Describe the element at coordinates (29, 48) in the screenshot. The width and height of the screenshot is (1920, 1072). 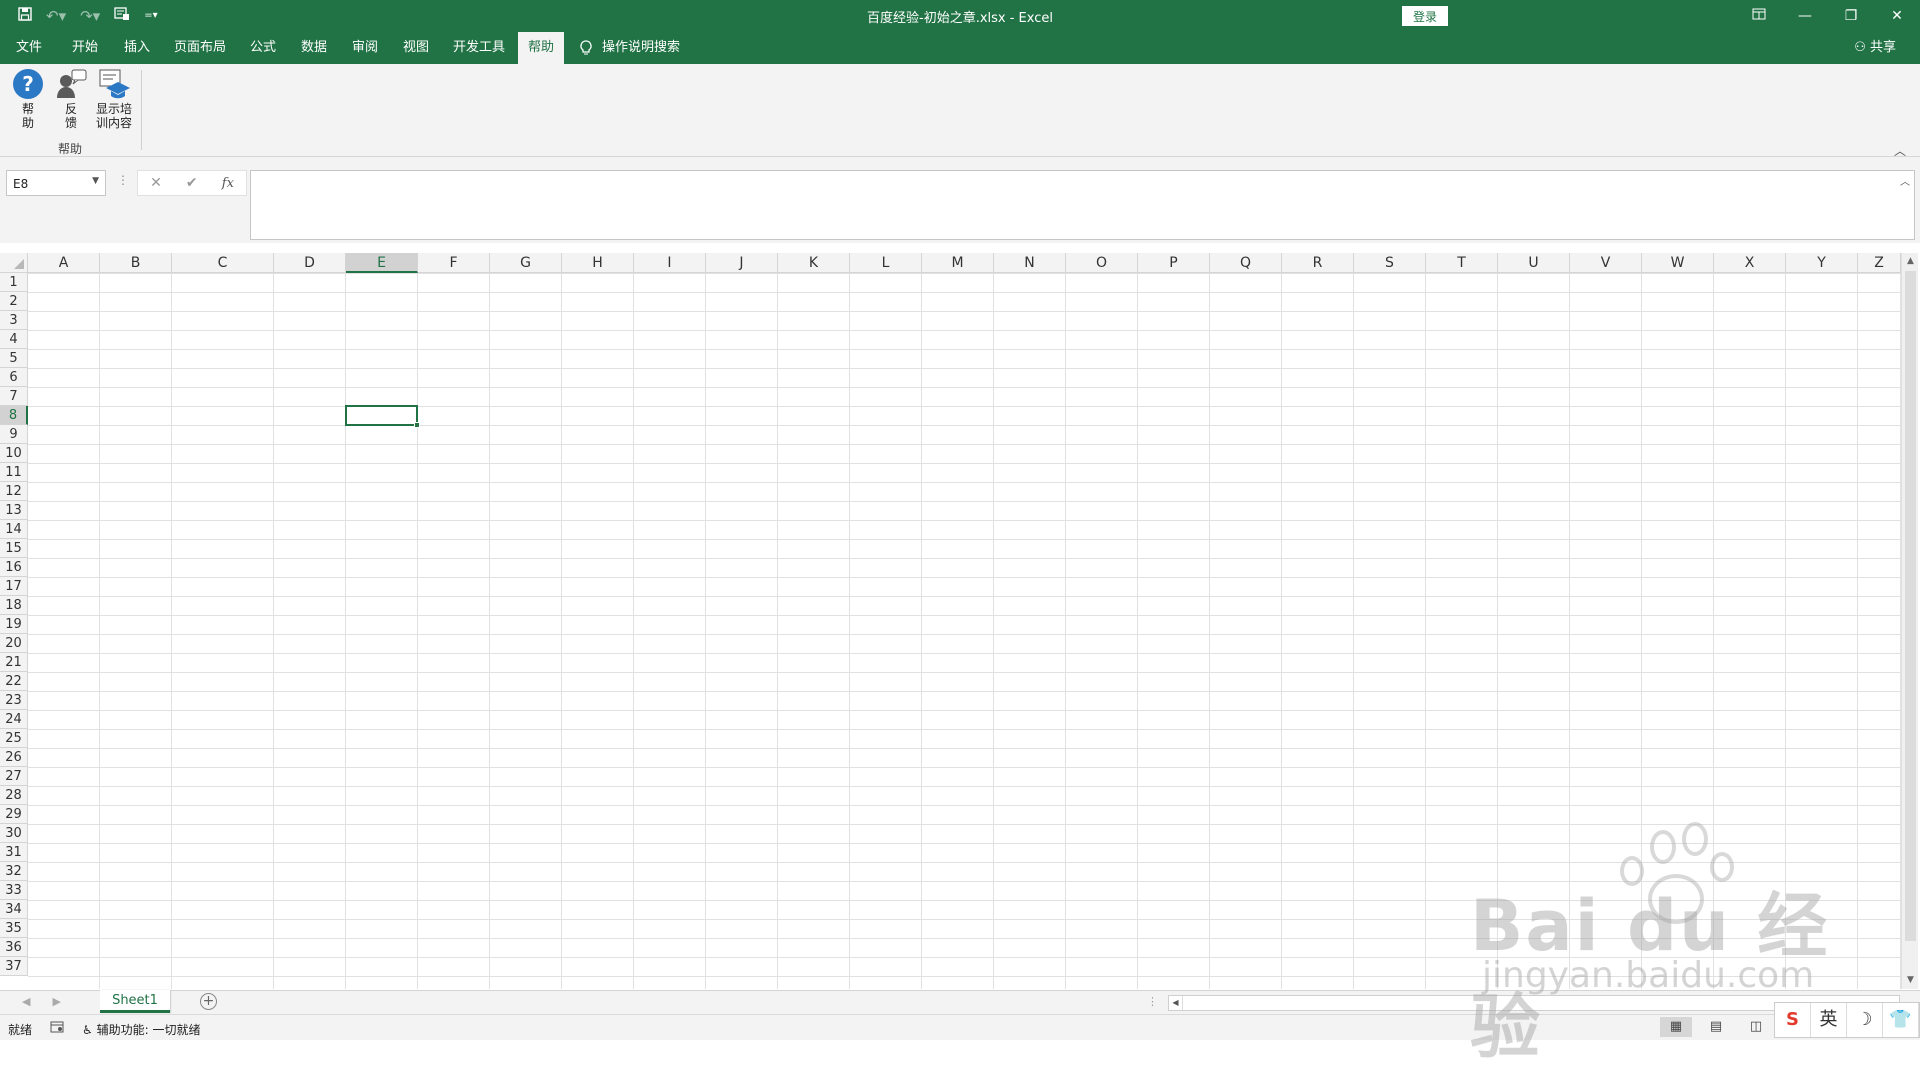
I see `tab-file: 文件` at that location.